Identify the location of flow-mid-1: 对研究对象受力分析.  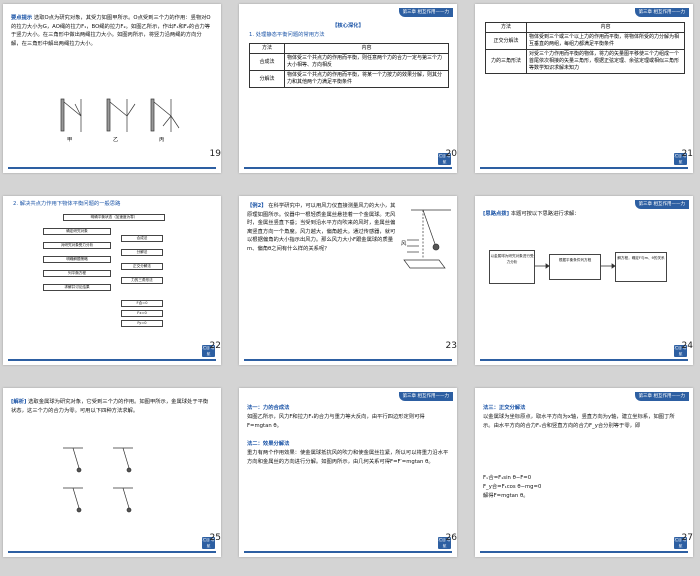
(77, 245).